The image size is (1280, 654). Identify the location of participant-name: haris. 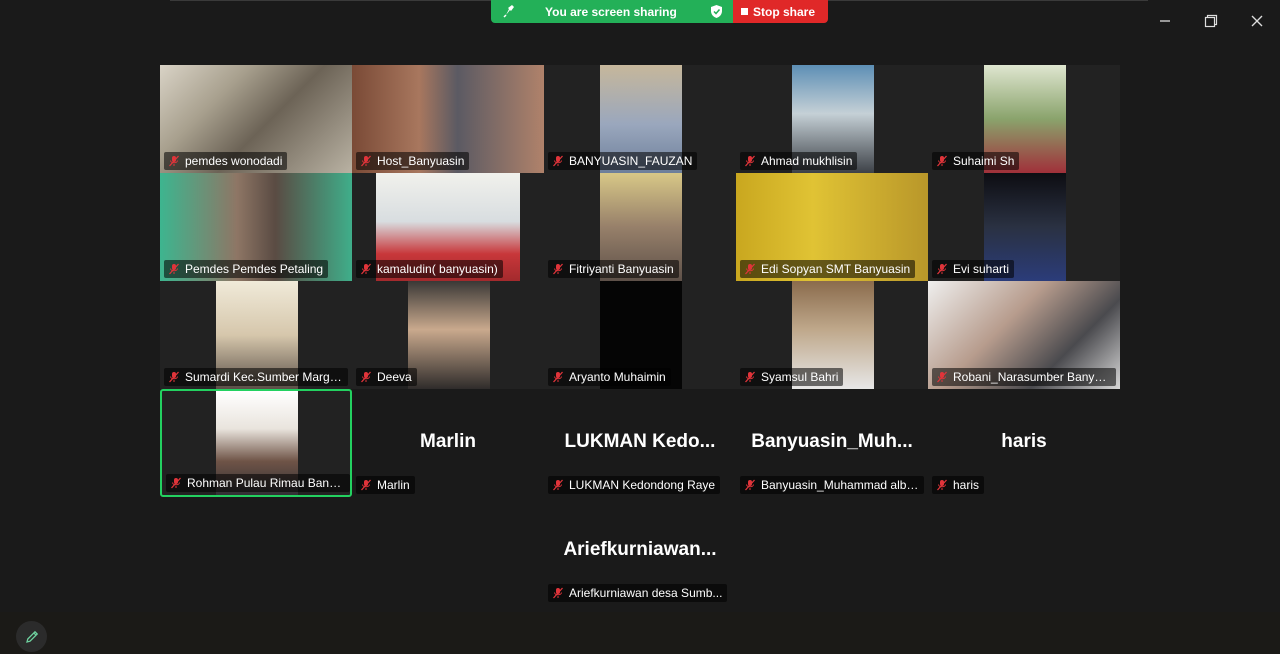
(966, 485).